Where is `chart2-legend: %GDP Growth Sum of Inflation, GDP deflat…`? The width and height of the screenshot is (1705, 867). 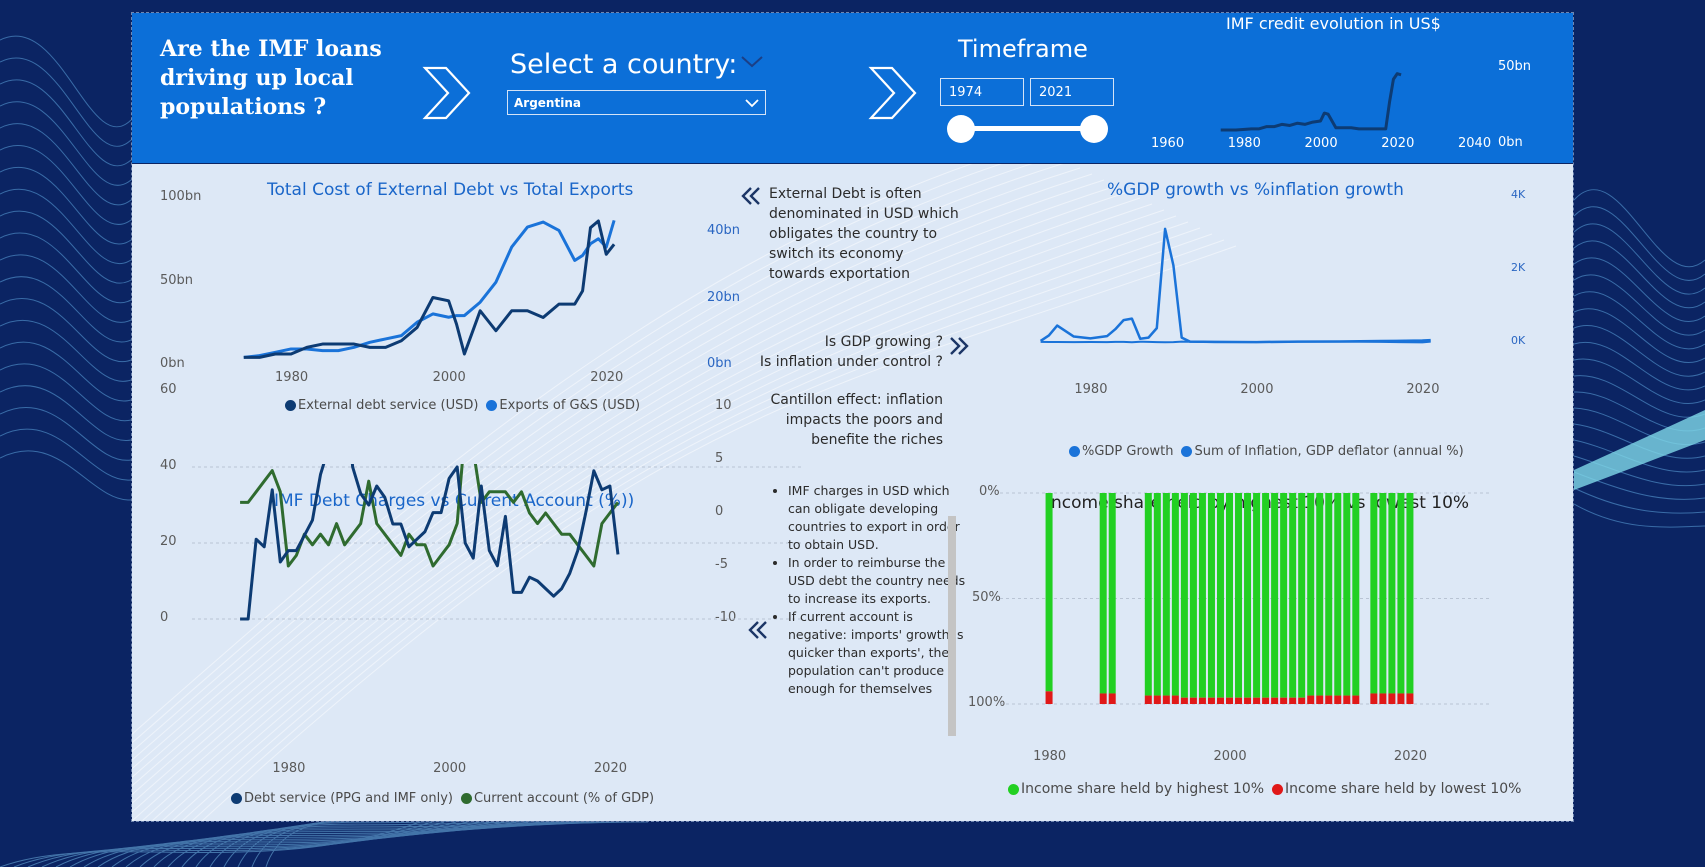 chart2-legend: %GDP Growth Sum of Inflation, GDP deflat… is located at coordinates (1266, 451).